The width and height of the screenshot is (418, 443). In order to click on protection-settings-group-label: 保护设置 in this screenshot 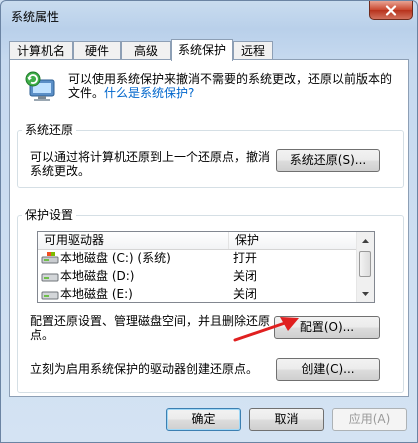, I will do `click(49, 215)`.